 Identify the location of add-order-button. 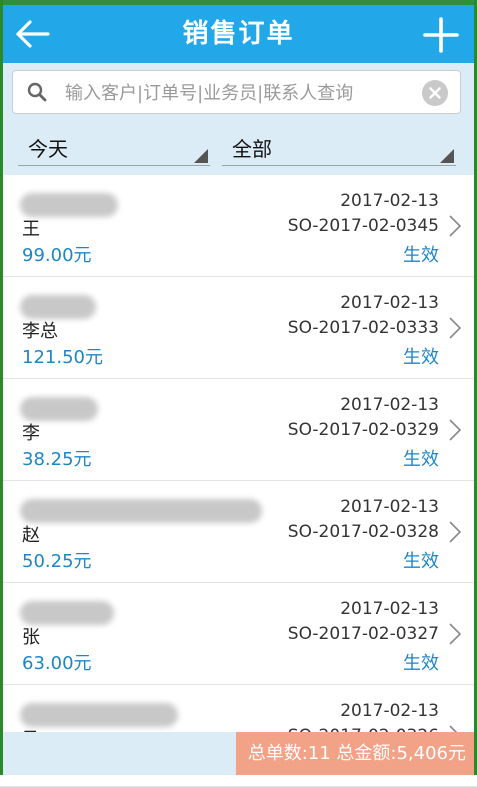
(441, 35).